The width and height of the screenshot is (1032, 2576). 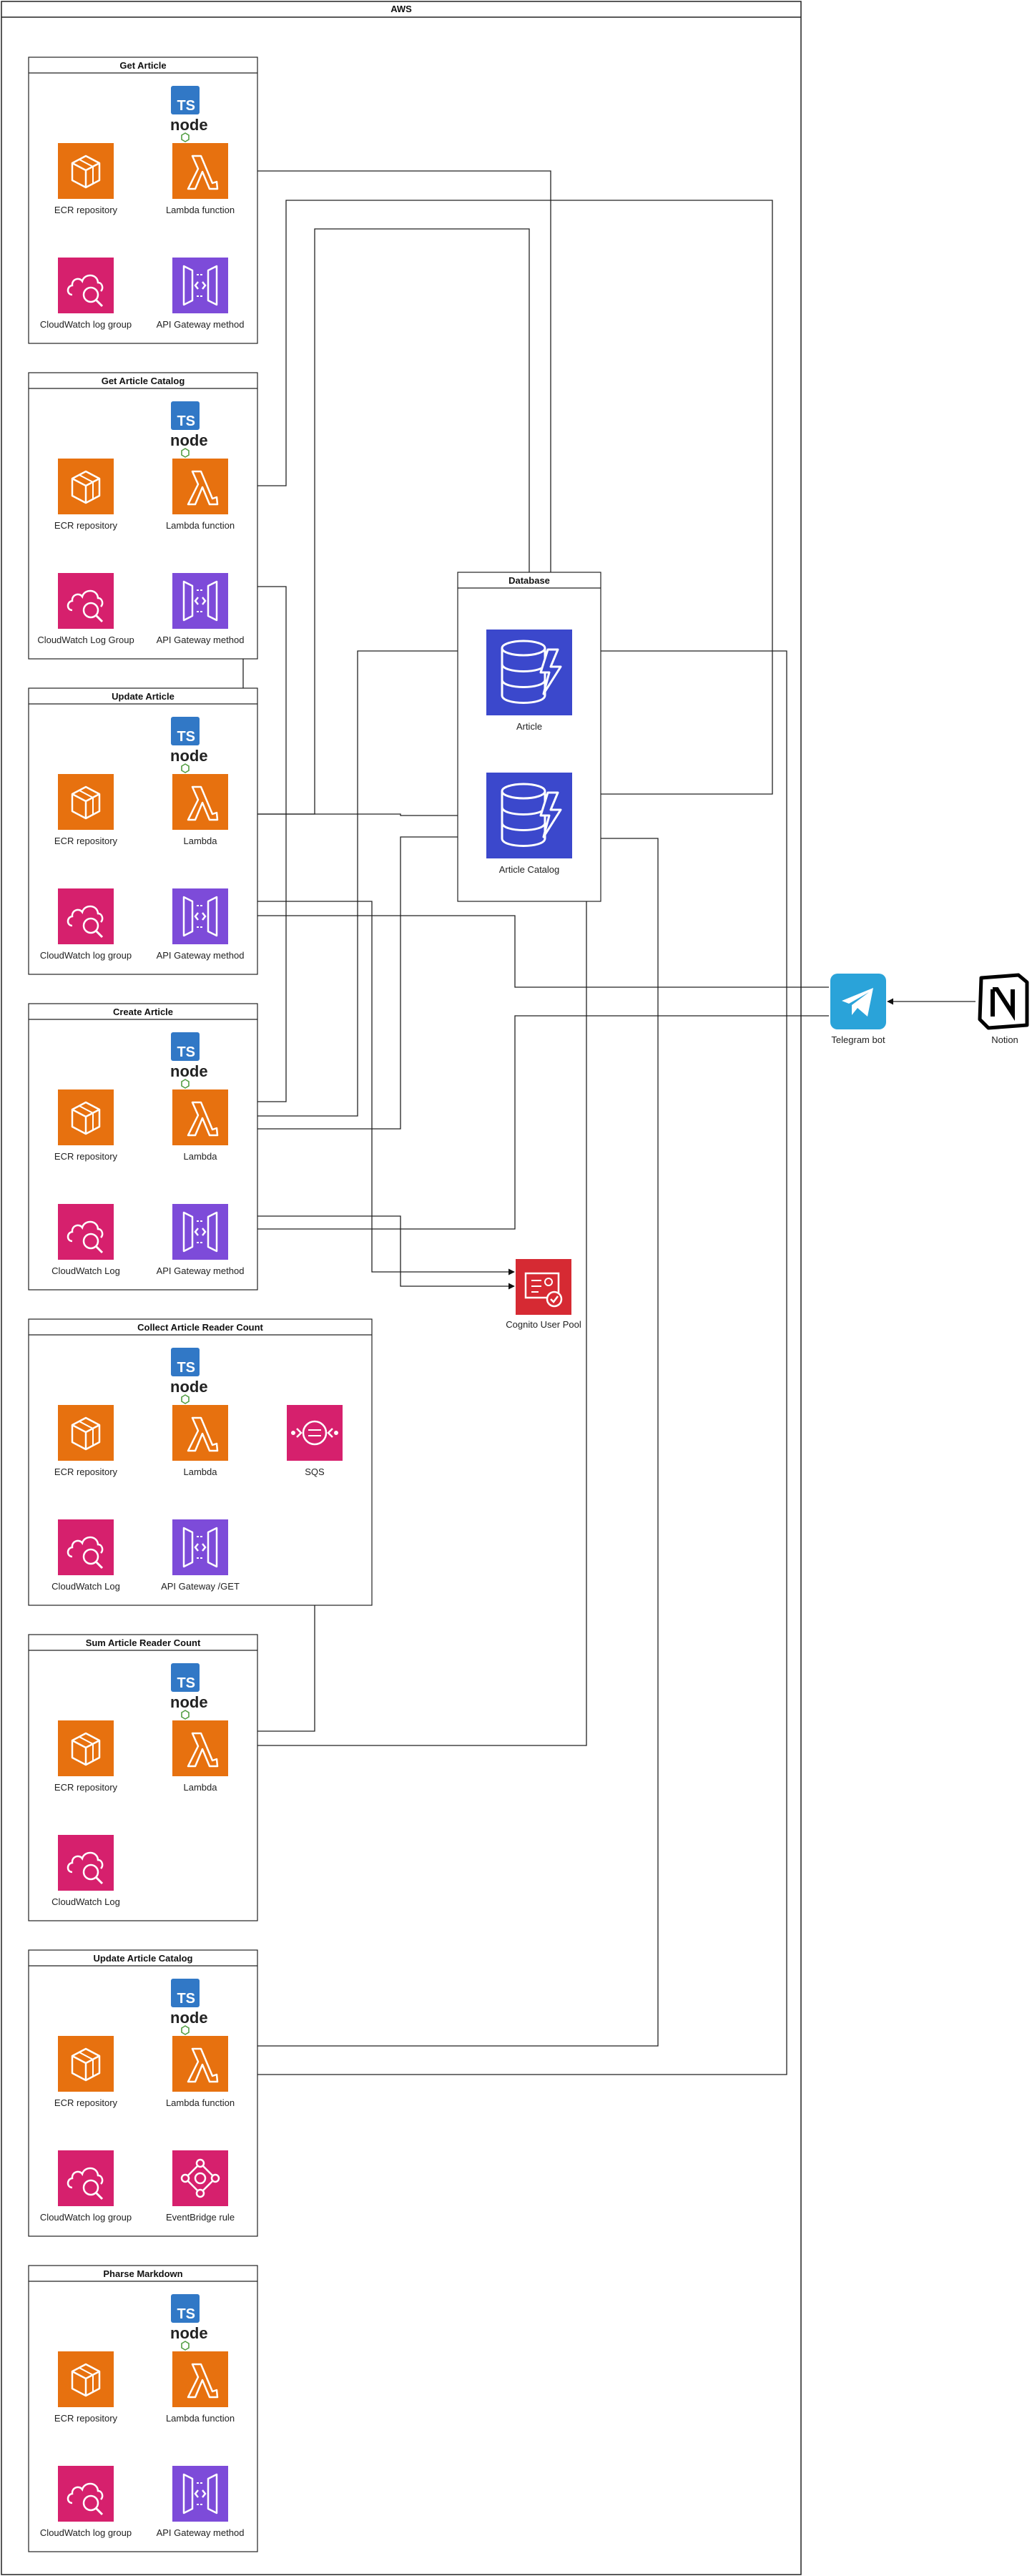 I want to click on telegram-bot-label: Telegram bot, so click(x=858, y=1039).